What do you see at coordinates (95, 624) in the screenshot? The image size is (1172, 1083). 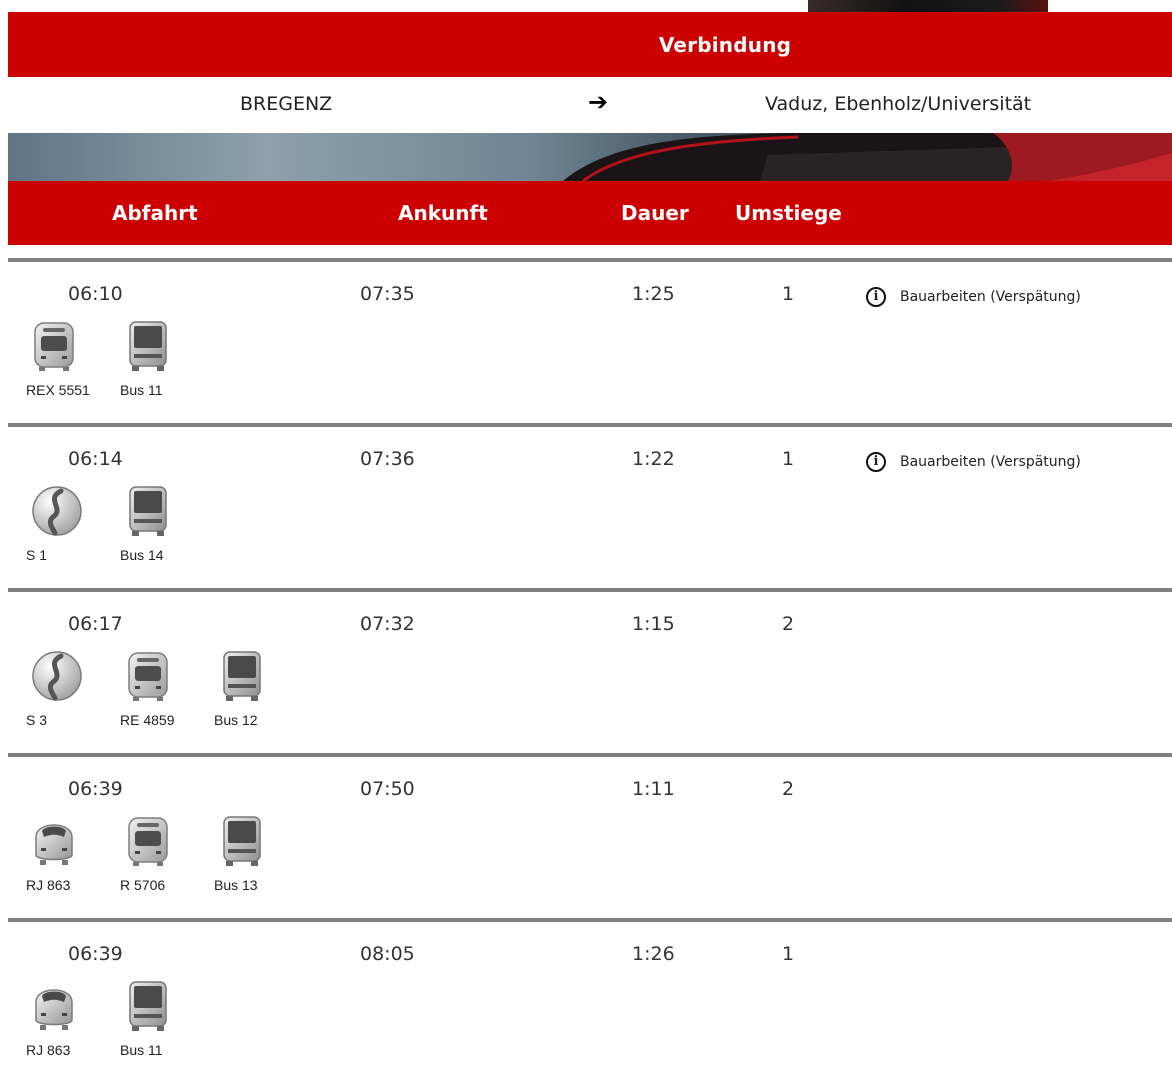 I see `departure-time: 06:17` at bounding box center [95, 624].